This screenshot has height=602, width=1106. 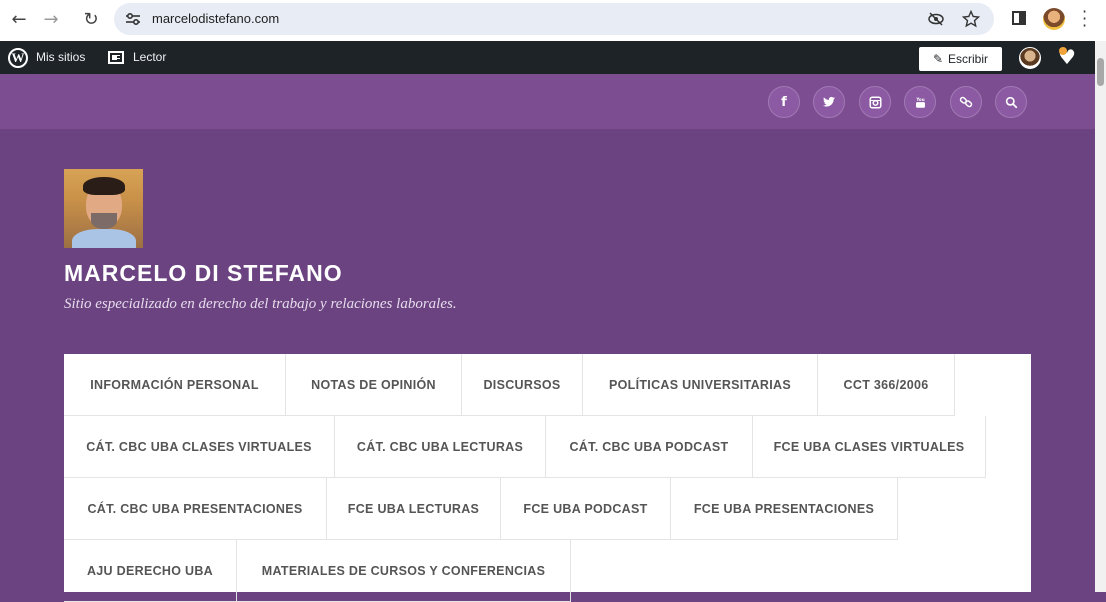 I want to click on site-info-icon, so click(x=133, y=19).